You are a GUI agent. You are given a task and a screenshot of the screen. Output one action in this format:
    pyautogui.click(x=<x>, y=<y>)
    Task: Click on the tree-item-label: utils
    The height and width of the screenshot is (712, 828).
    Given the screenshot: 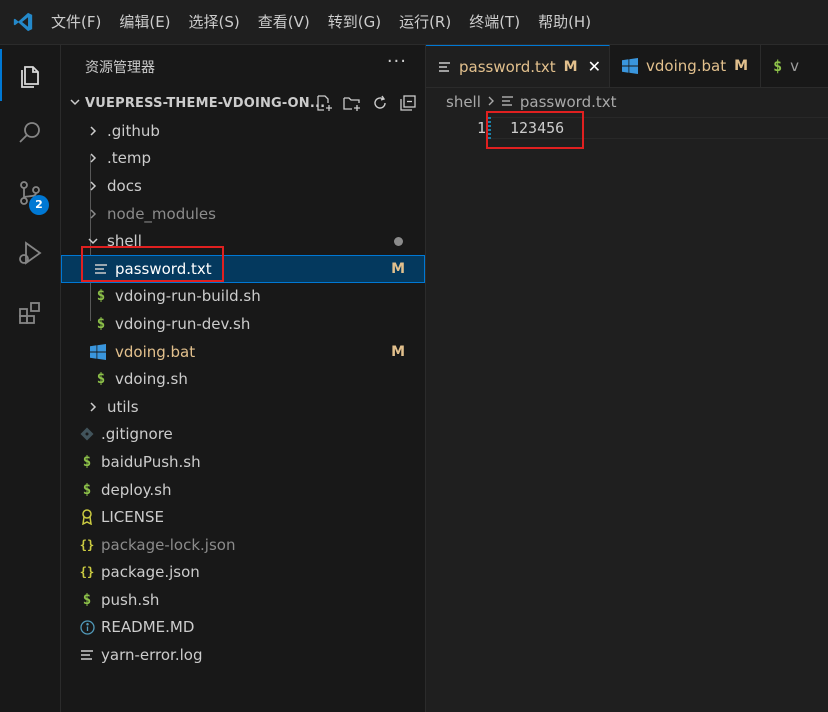 What is the action you would take?
    pyautogui.click(x=123, y=406)
    